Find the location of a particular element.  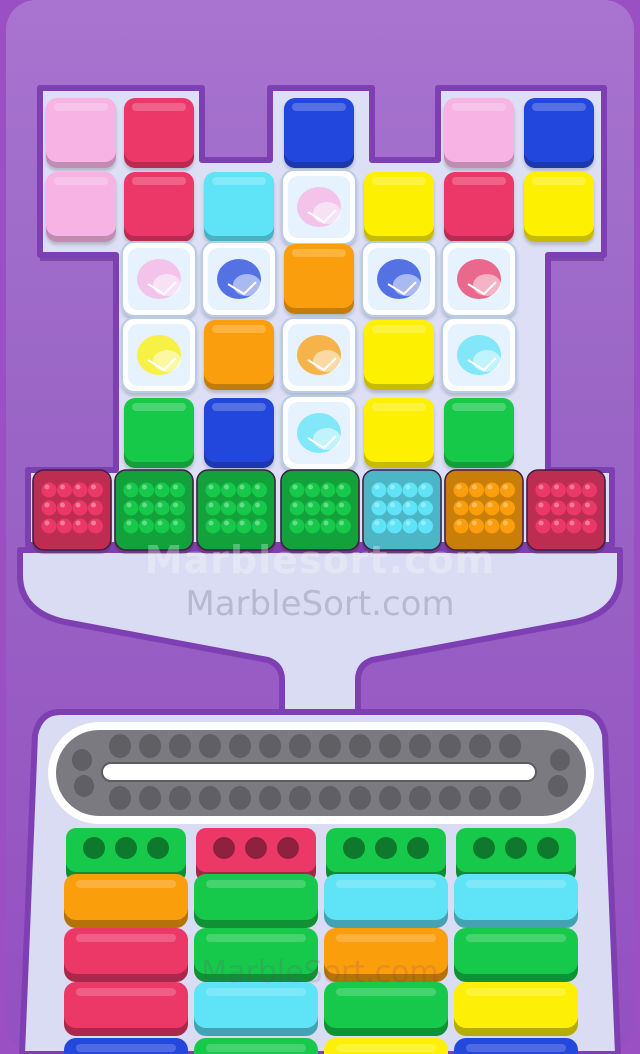

collector-row is located at coordinates (319, 511).